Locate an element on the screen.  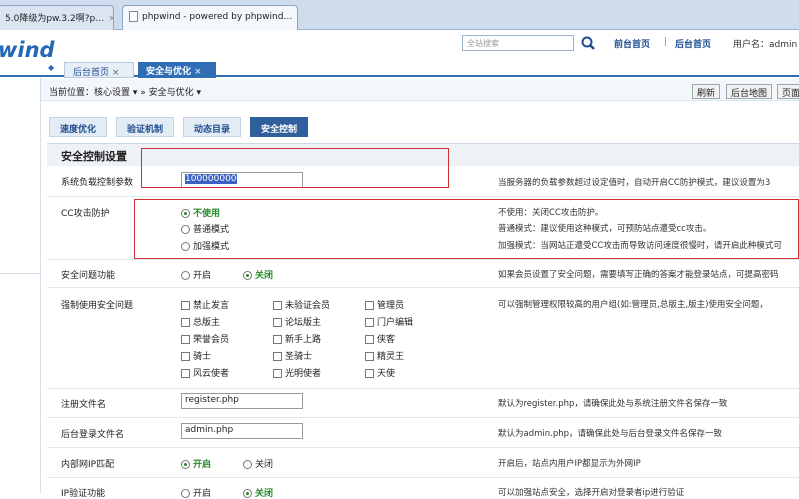
ipverify-on-label: 开启 is located at coordinates (202, 494).